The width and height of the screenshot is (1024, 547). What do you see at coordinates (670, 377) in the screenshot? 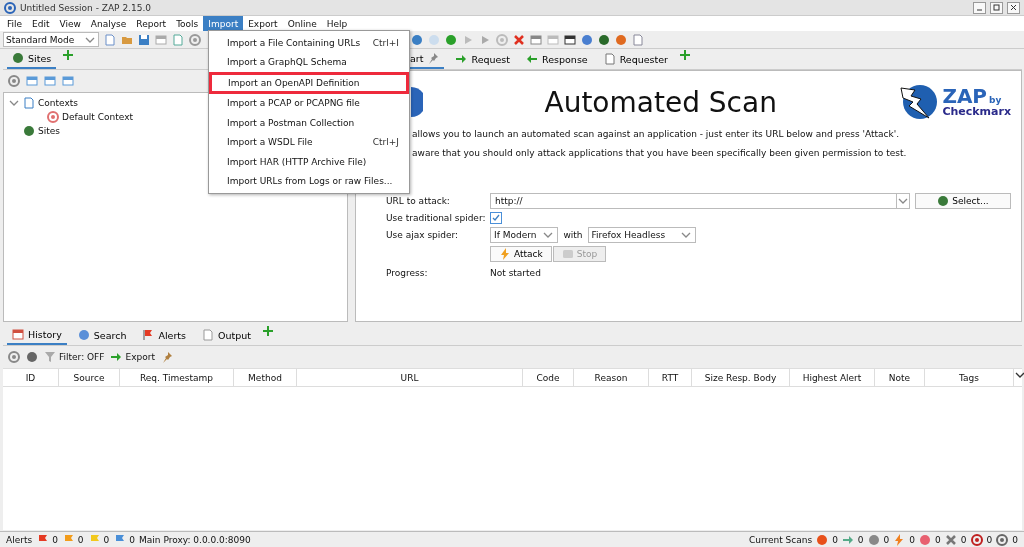
I see `column-header: RTT` at bounding box center [670, 377].